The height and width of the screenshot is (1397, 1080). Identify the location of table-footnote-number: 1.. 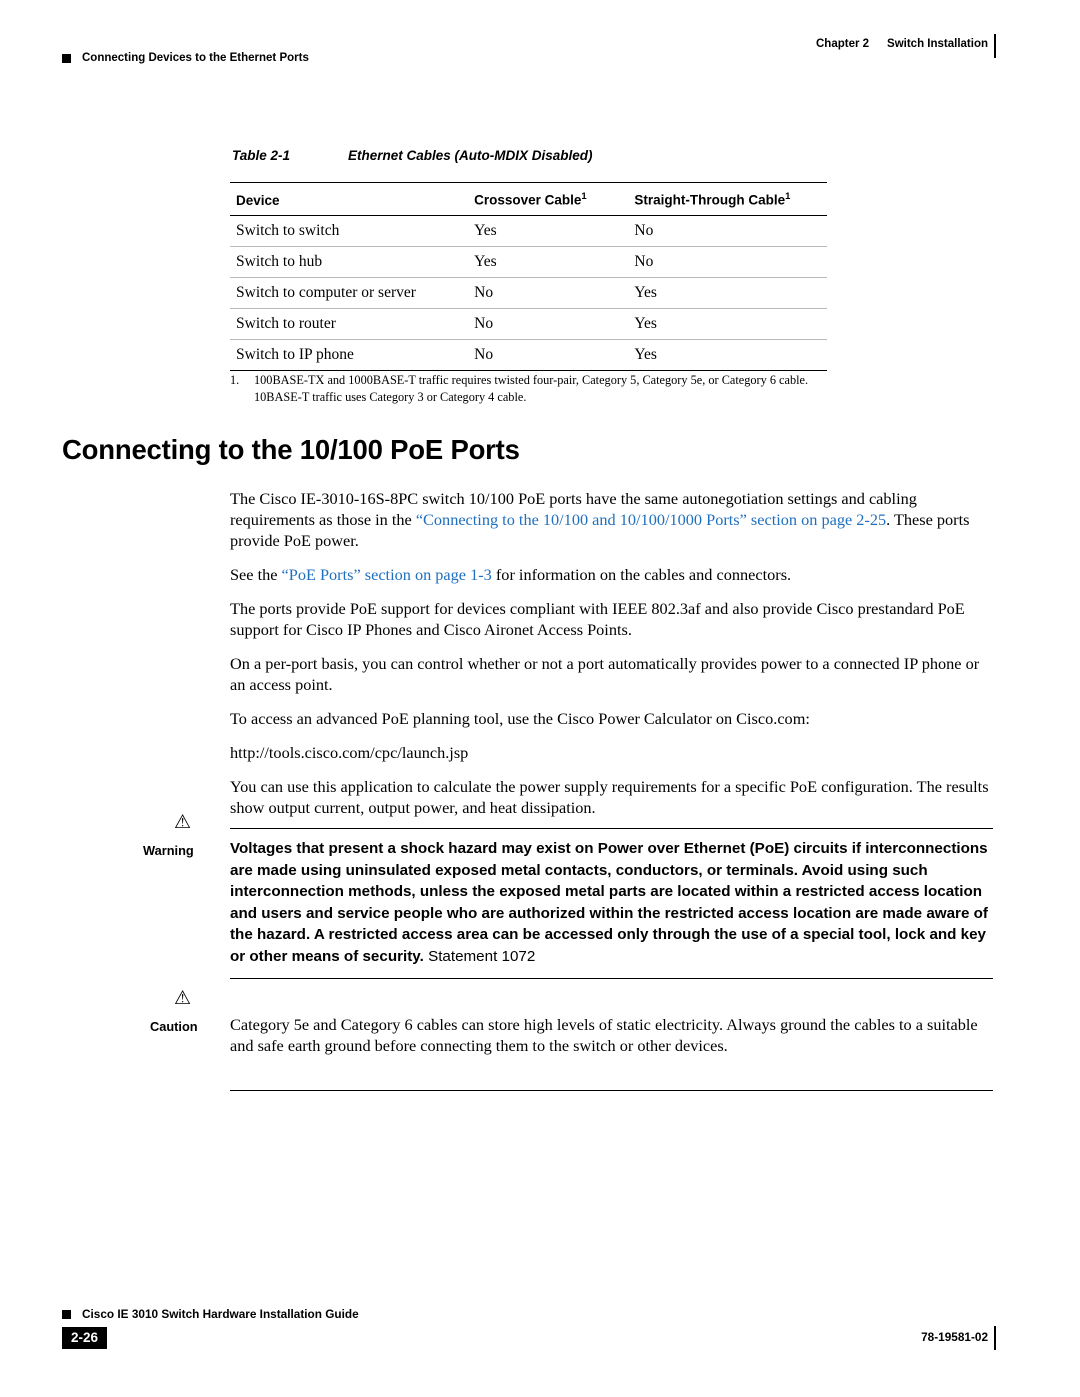
(235, 380).